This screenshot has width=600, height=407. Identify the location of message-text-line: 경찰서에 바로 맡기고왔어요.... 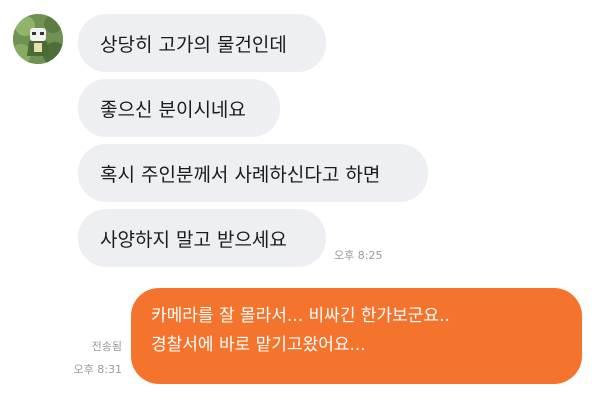
(258, 345).